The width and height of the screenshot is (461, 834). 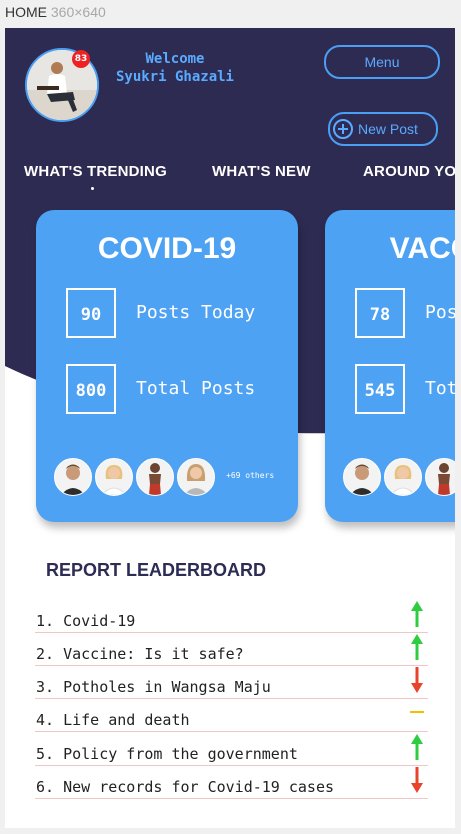 What do you see at coordinates (231, 616) in the screenshot?
I see `leaderboard-row: 1. Covid-19` at bounding box center [231, 616].